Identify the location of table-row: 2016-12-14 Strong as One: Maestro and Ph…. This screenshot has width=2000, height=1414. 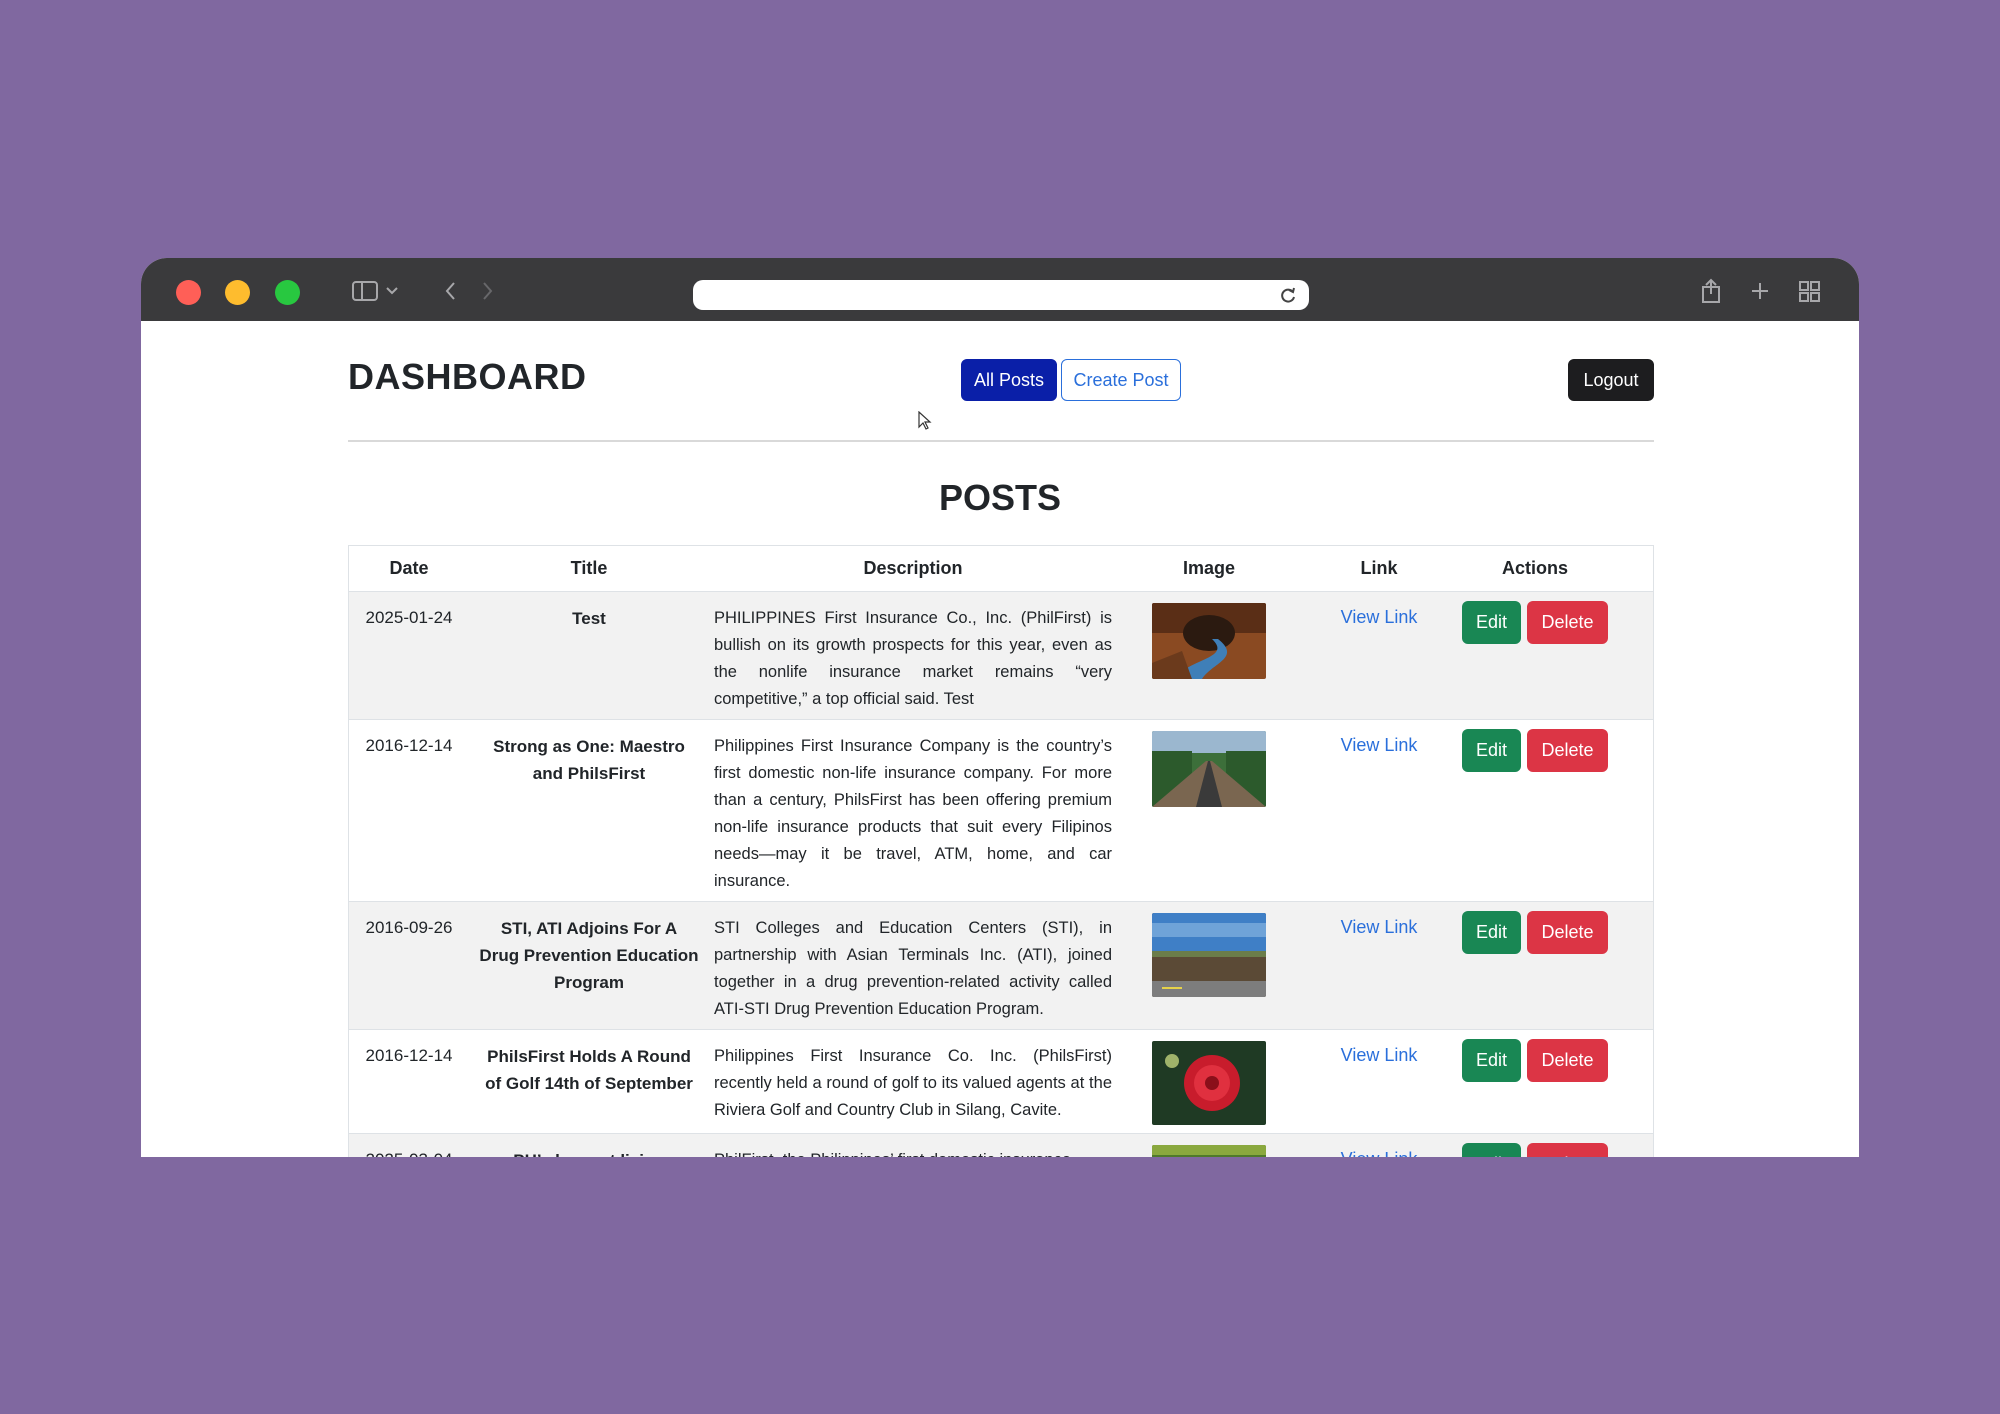
(1001, 811).